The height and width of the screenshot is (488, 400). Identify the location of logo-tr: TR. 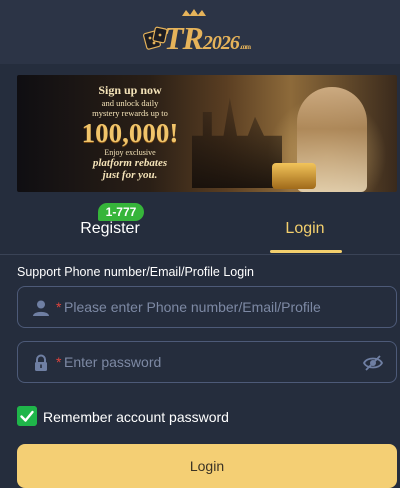
(184, 38).